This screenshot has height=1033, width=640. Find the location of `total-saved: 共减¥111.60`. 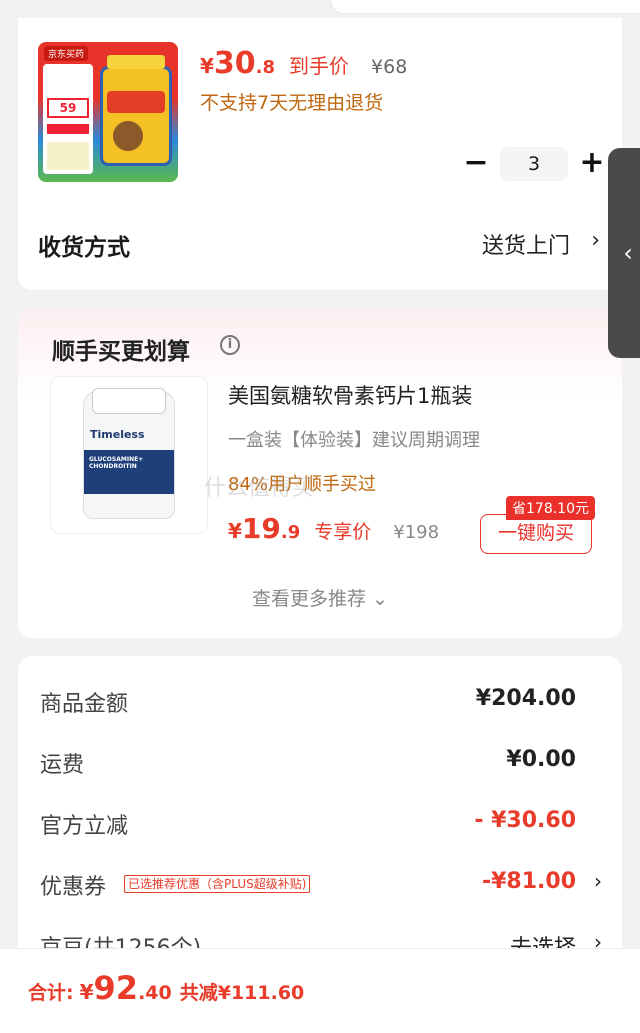

total-saved: 共减¥111.60 is located at coordinates (242, 993).